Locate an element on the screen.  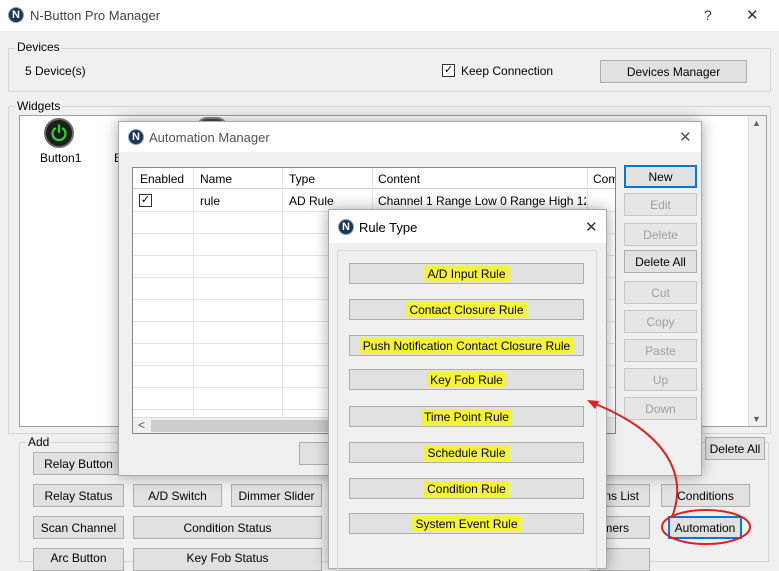
partial-bottom-button-1: Arc Button is located at coordinates (78, 559).